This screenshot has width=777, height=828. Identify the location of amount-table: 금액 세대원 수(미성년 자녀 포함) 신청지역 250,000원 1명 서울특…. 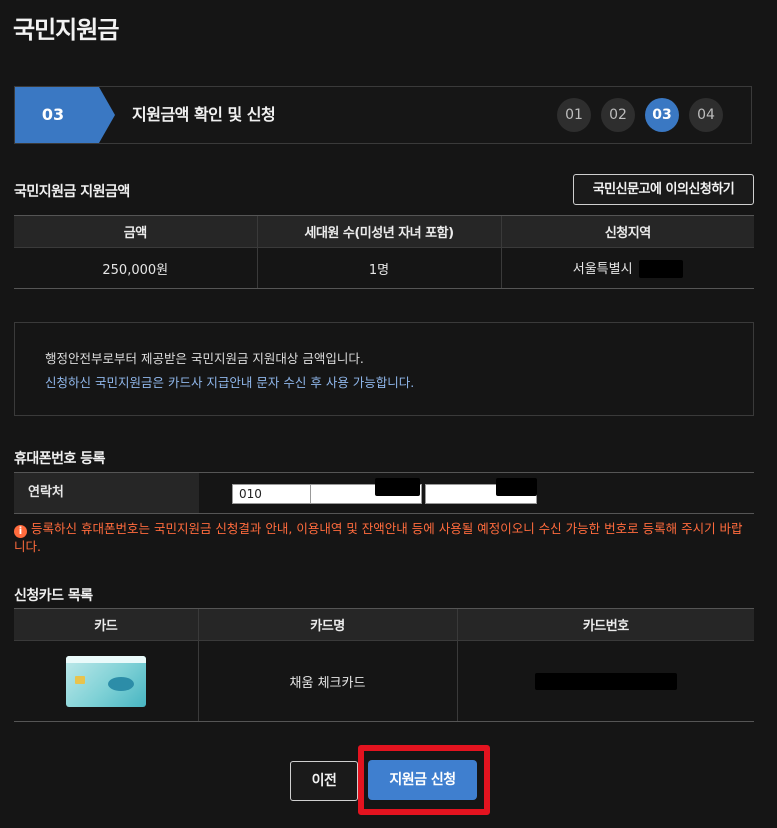
(384, 252).